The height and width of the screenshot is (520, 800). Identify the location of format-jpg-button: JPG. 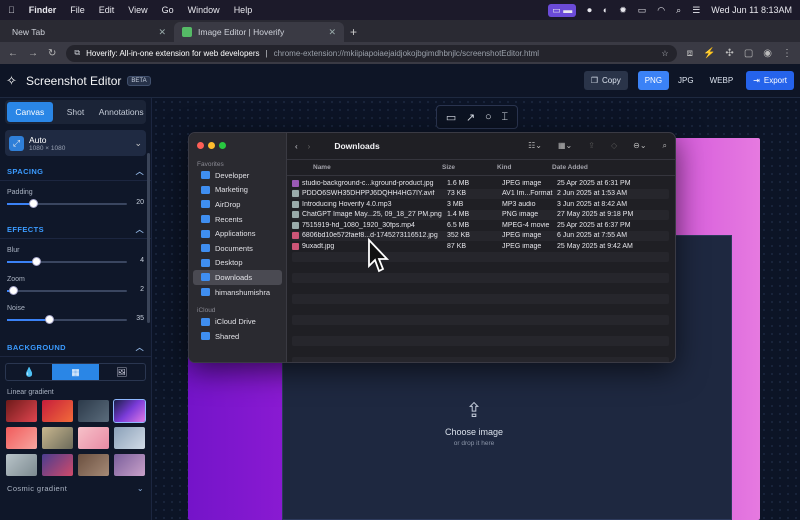
(686, 80).